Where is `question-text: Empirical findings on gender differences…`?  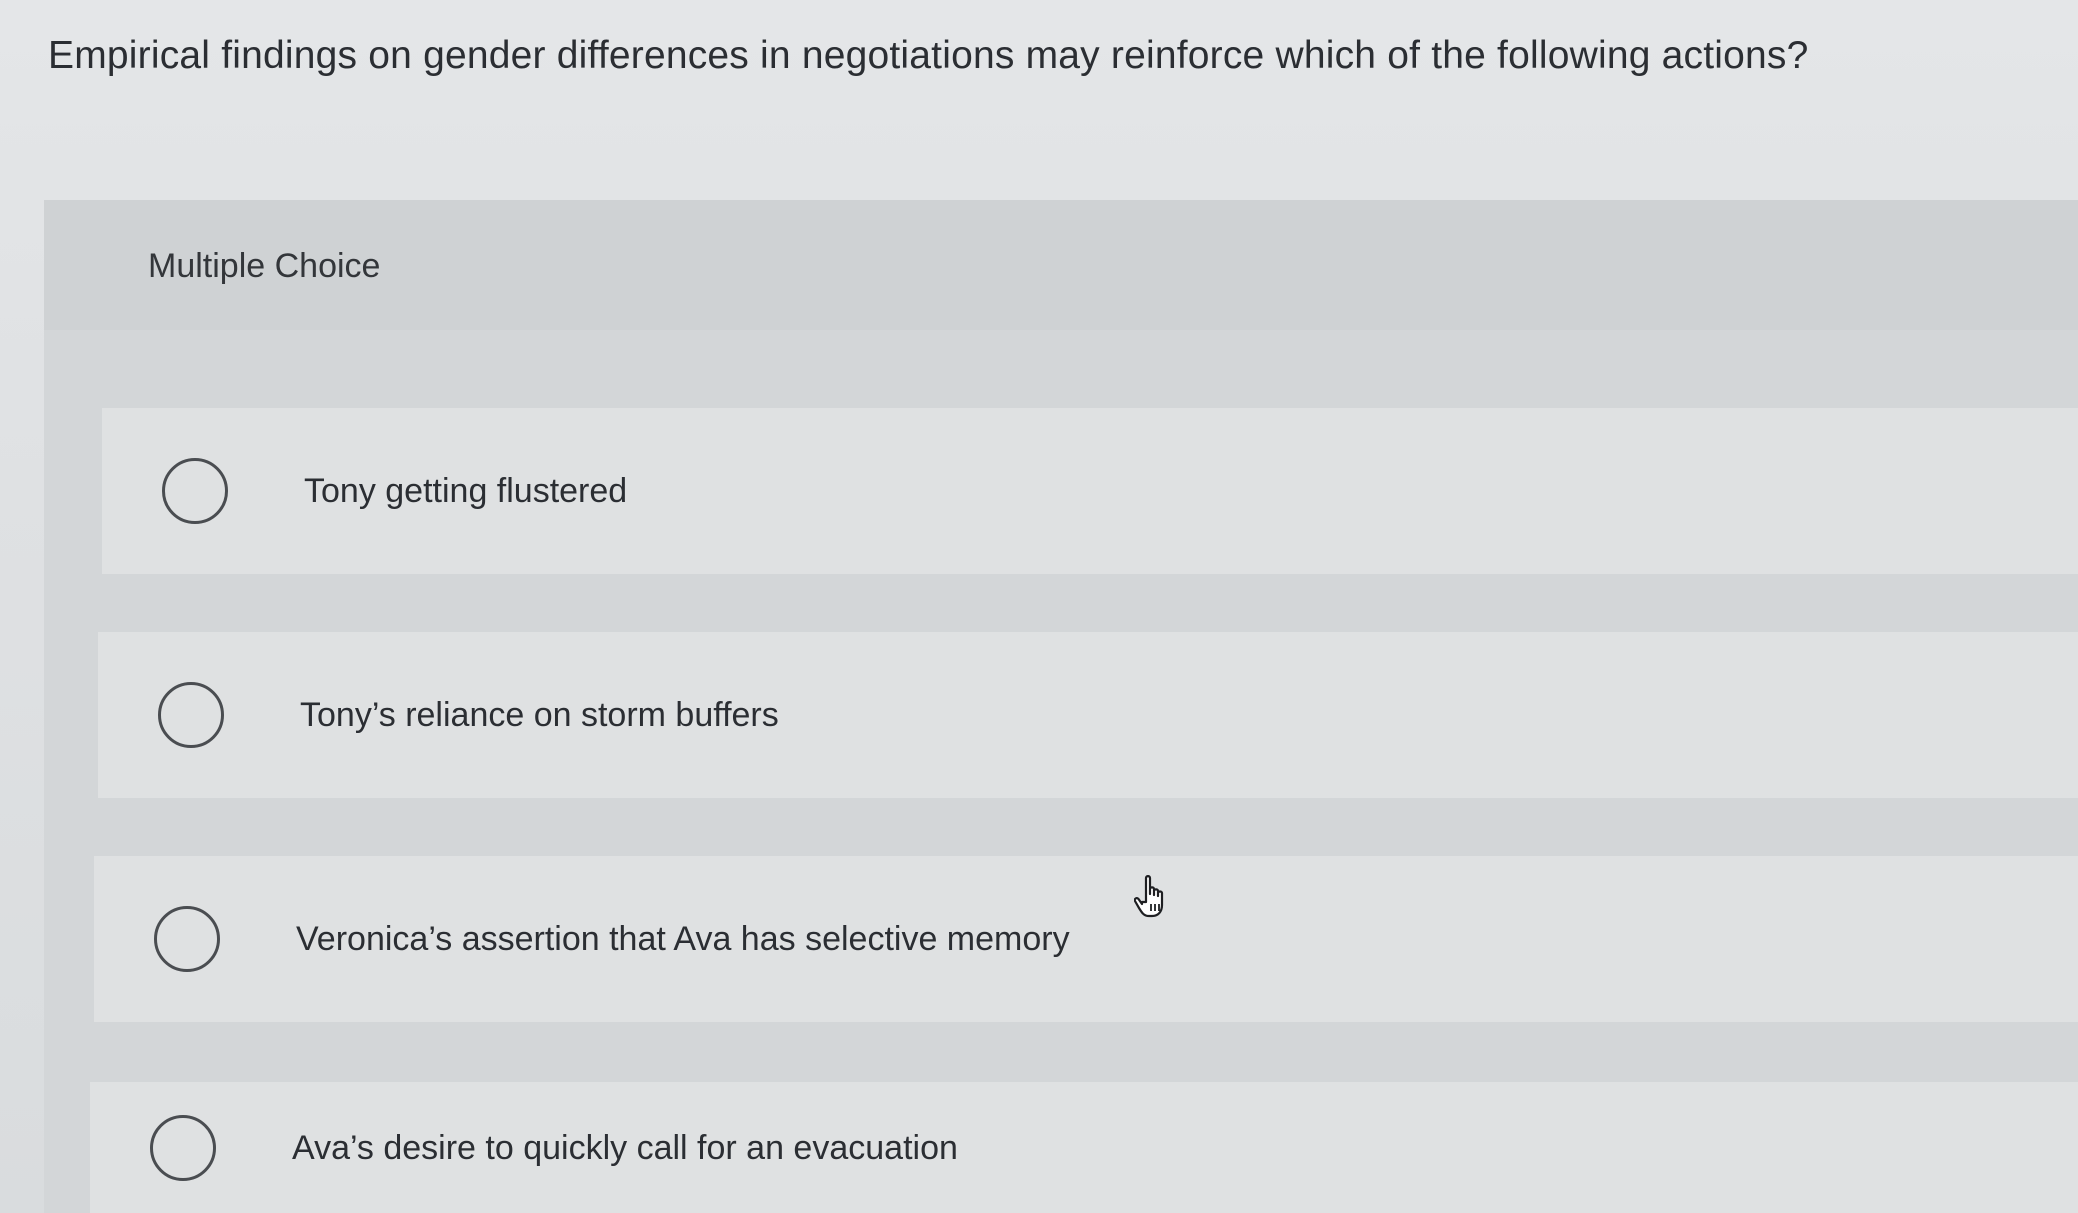
question-text: Empirical findings on gender differences… is located at coordinates (928, 55).